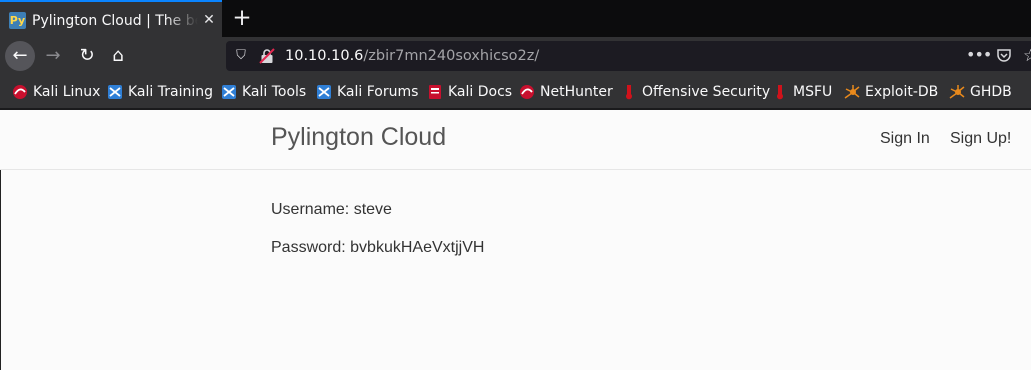  What do you see at coordinates (378, 247) in the screenshot?
I see `password-text: Password: bvbkukHAeVxtjjVH` at bounding box center [378, 247].